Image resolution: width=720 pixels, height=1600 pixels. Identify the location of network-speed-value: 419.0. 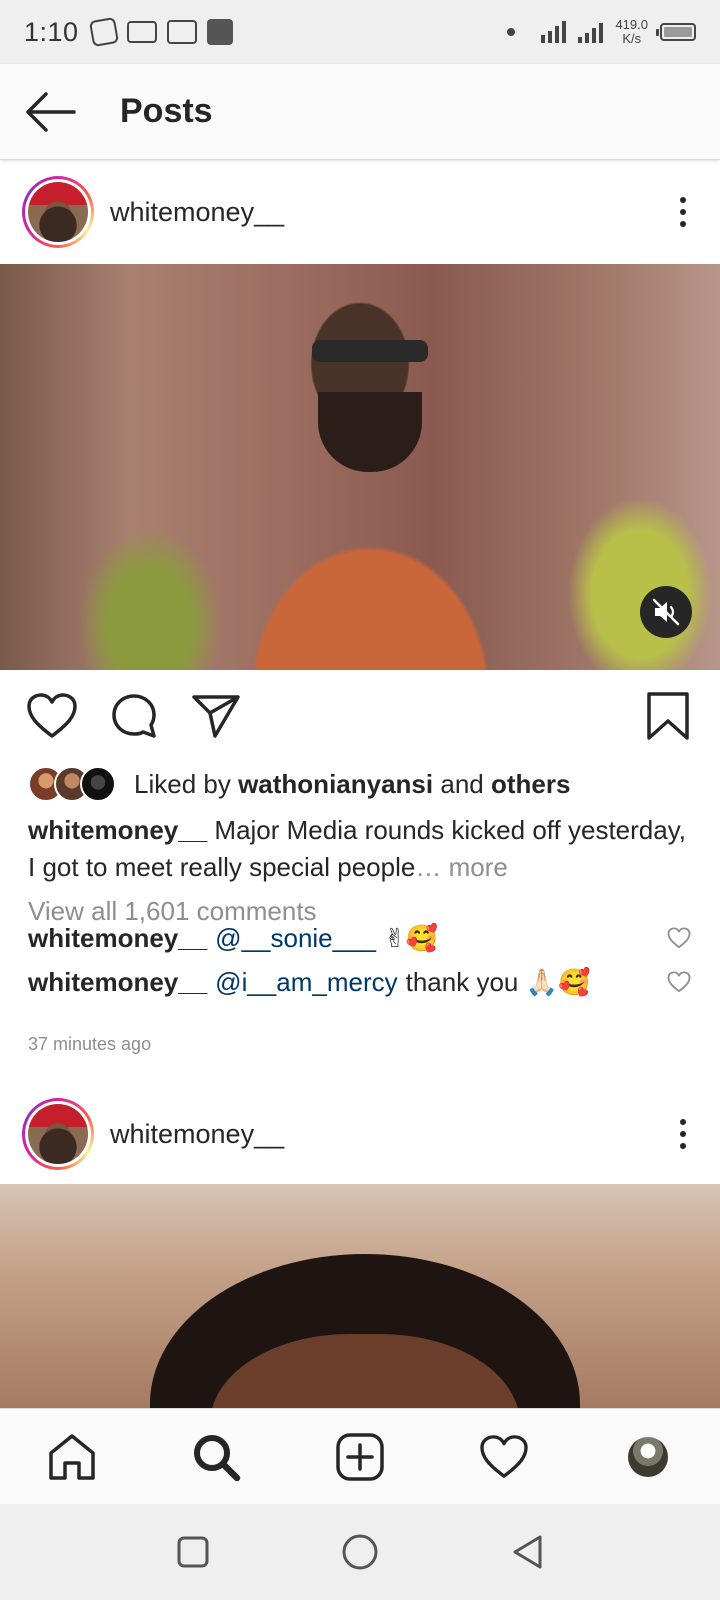
(631, 24).